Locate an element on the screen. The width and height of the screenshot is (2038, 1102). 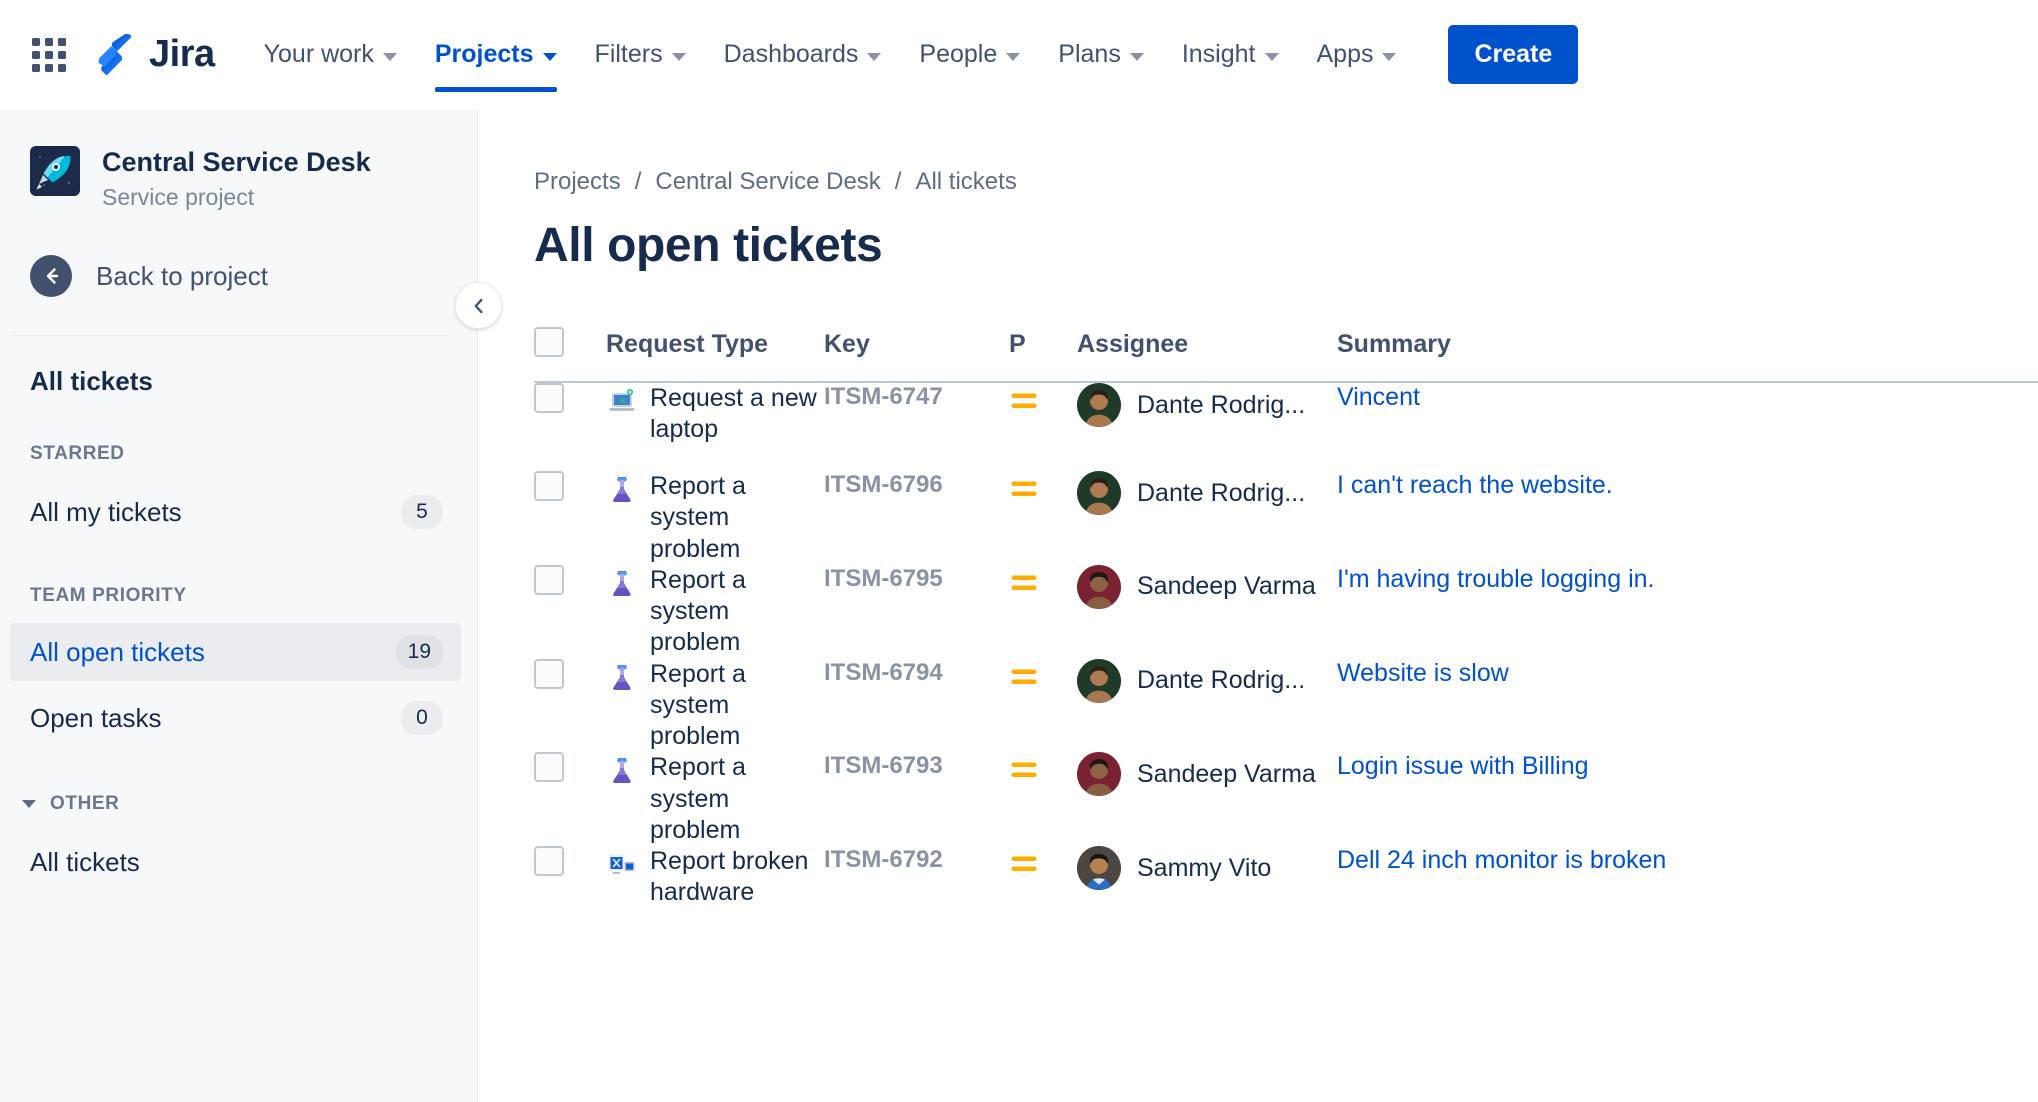
row-request-type-cell: Report a system problem is located at coordinates (715, 612).